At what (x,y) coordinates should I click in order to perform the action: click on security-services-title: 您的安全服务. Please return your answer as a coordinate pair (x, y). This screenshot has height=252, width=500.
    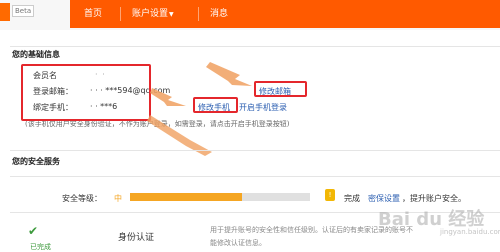
    Looking at the image, I should click on (36, 161).